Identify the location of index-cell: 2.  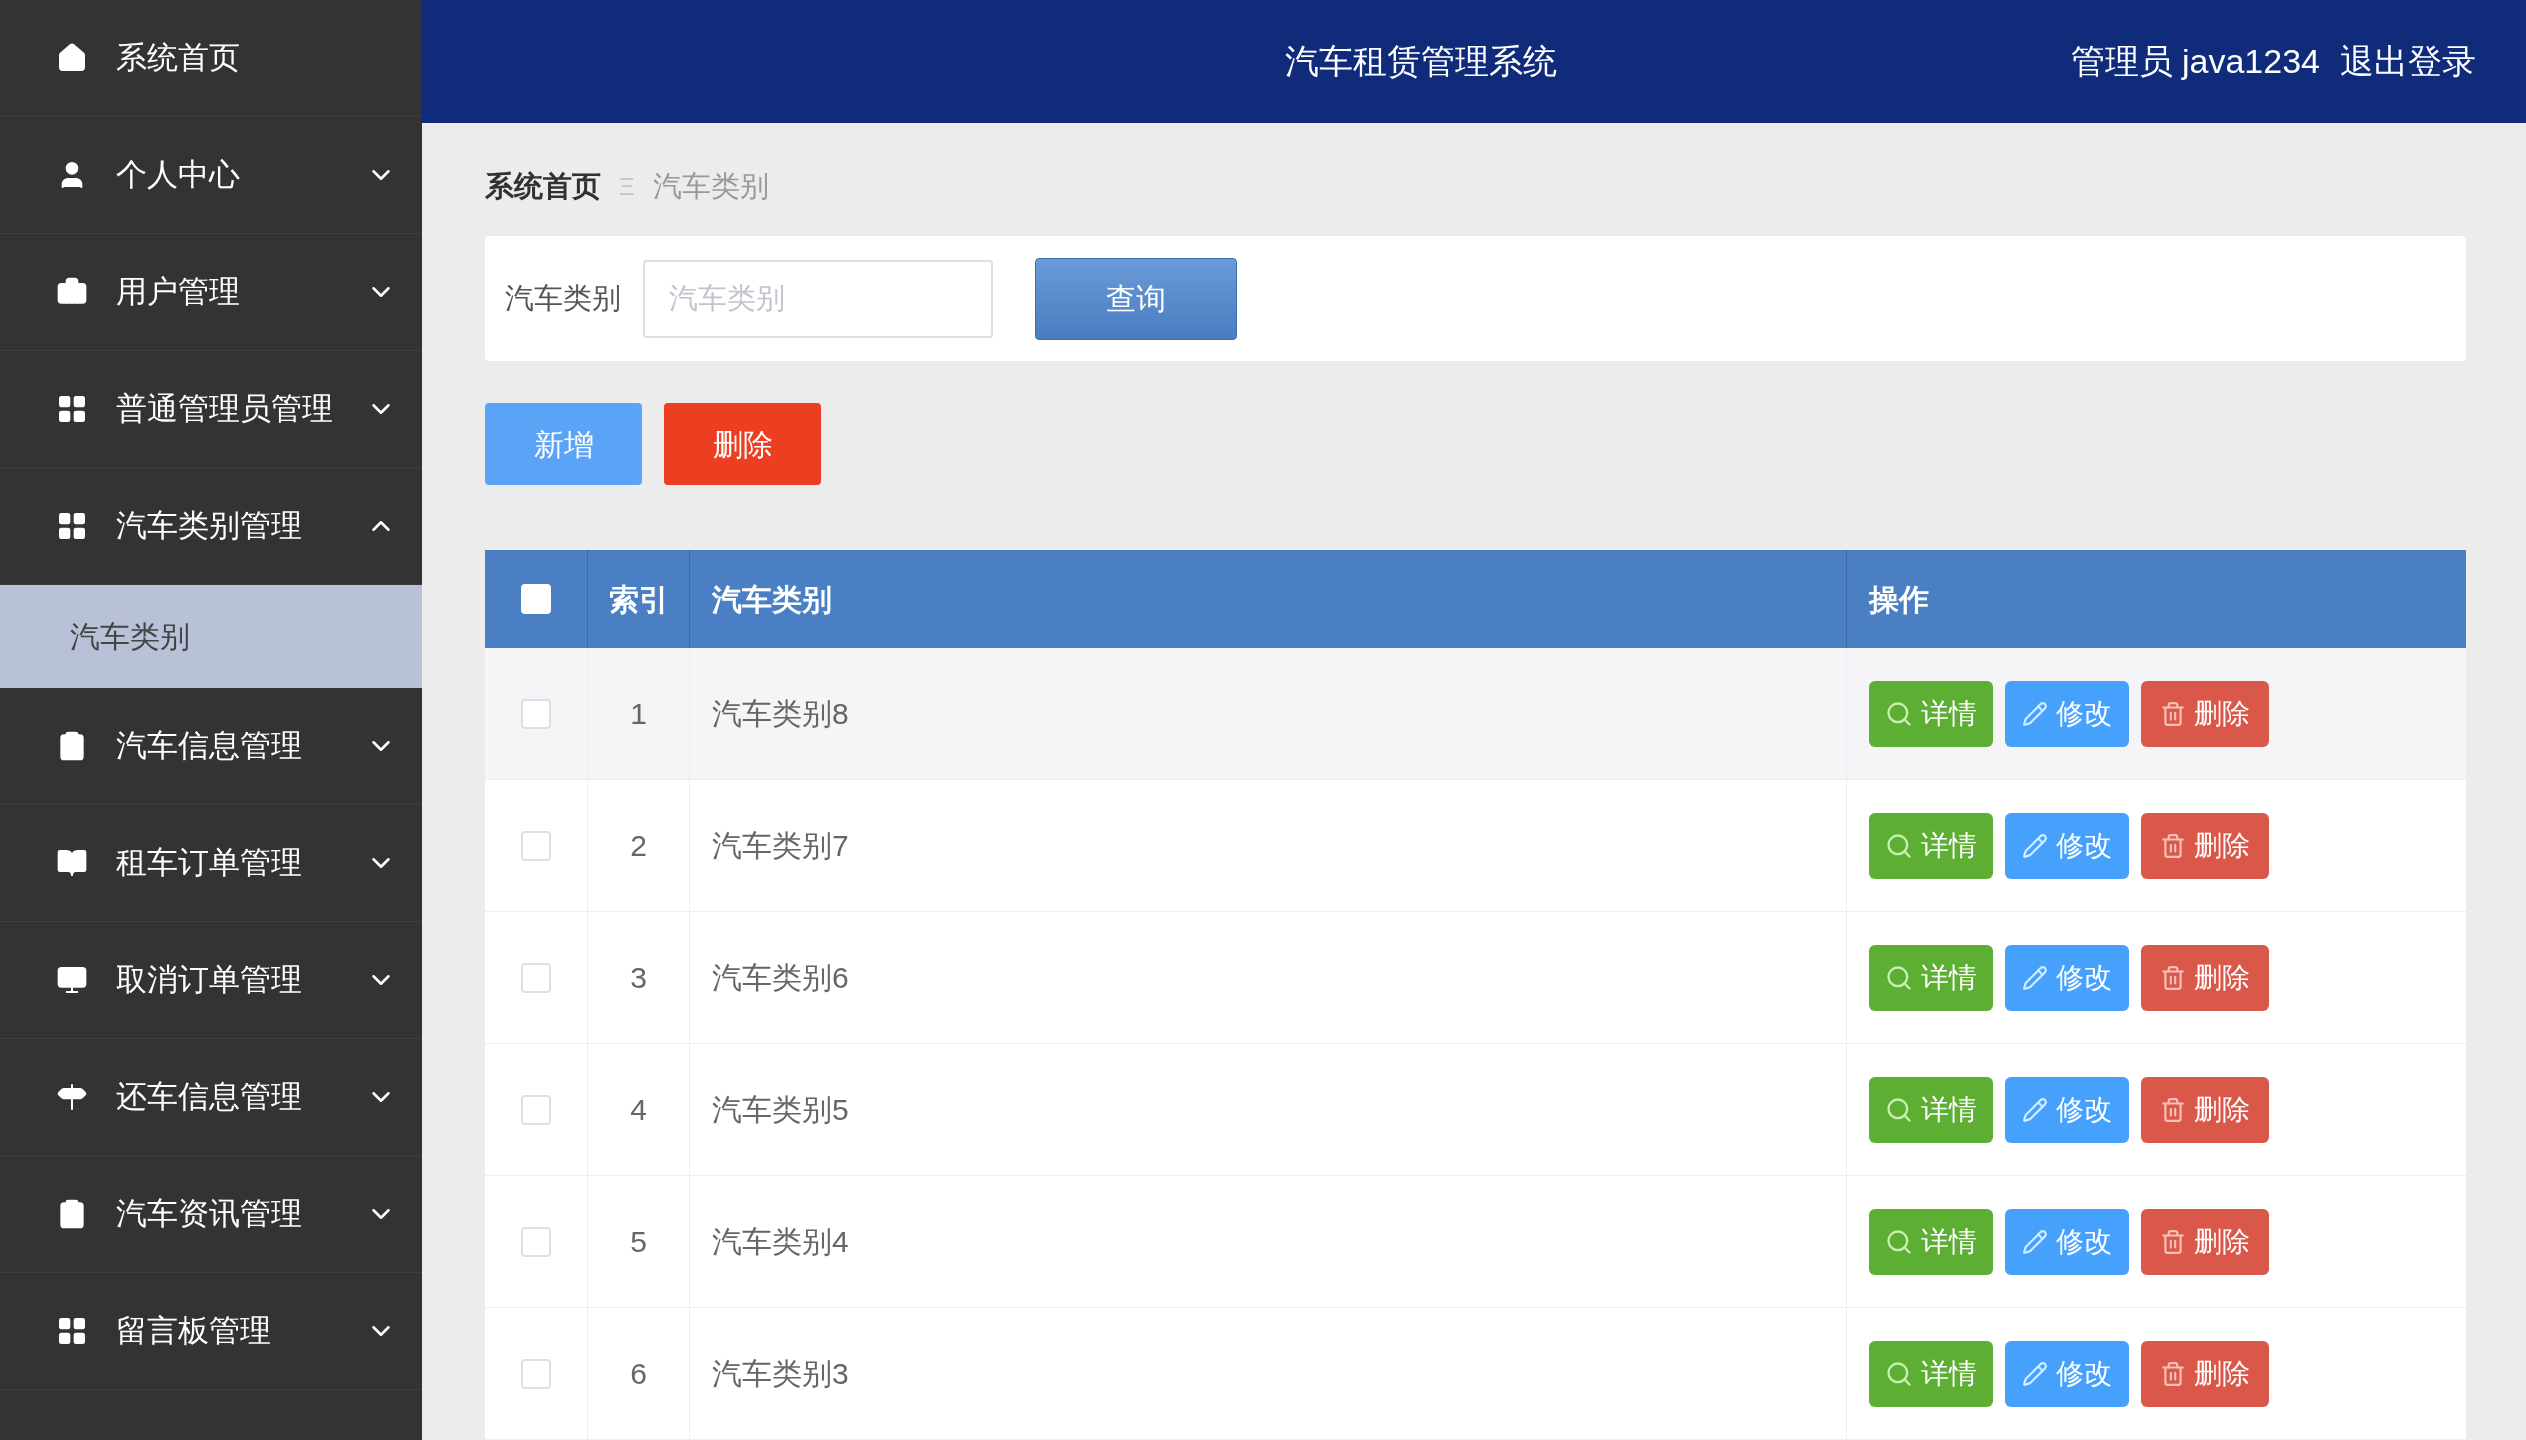
(639, 845).